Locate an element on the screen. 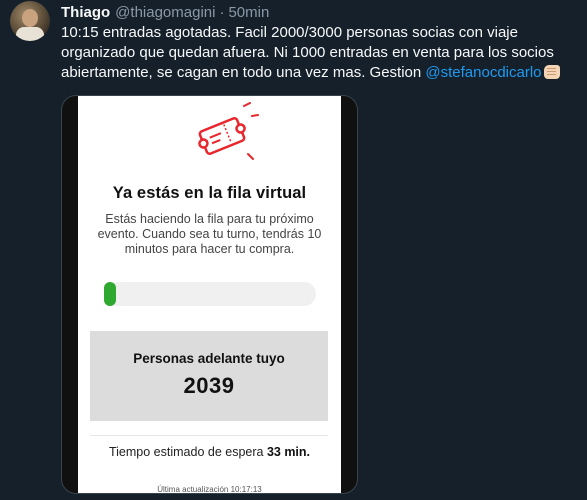 The image size is (587, 500). avatar is located at coordinates (30, 21).